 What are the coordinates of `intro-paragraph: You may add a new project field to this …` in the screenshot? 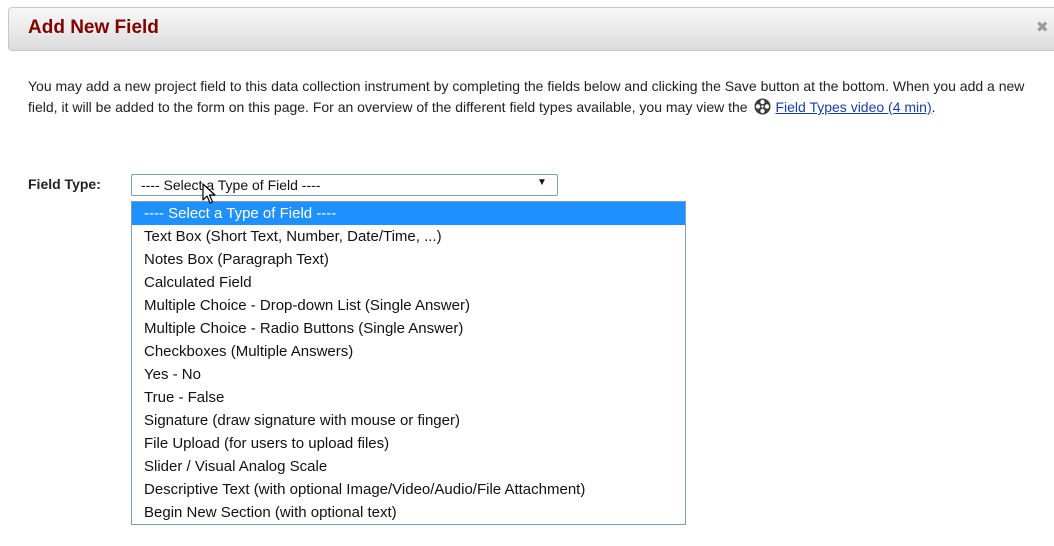 It's located at (533, 97).